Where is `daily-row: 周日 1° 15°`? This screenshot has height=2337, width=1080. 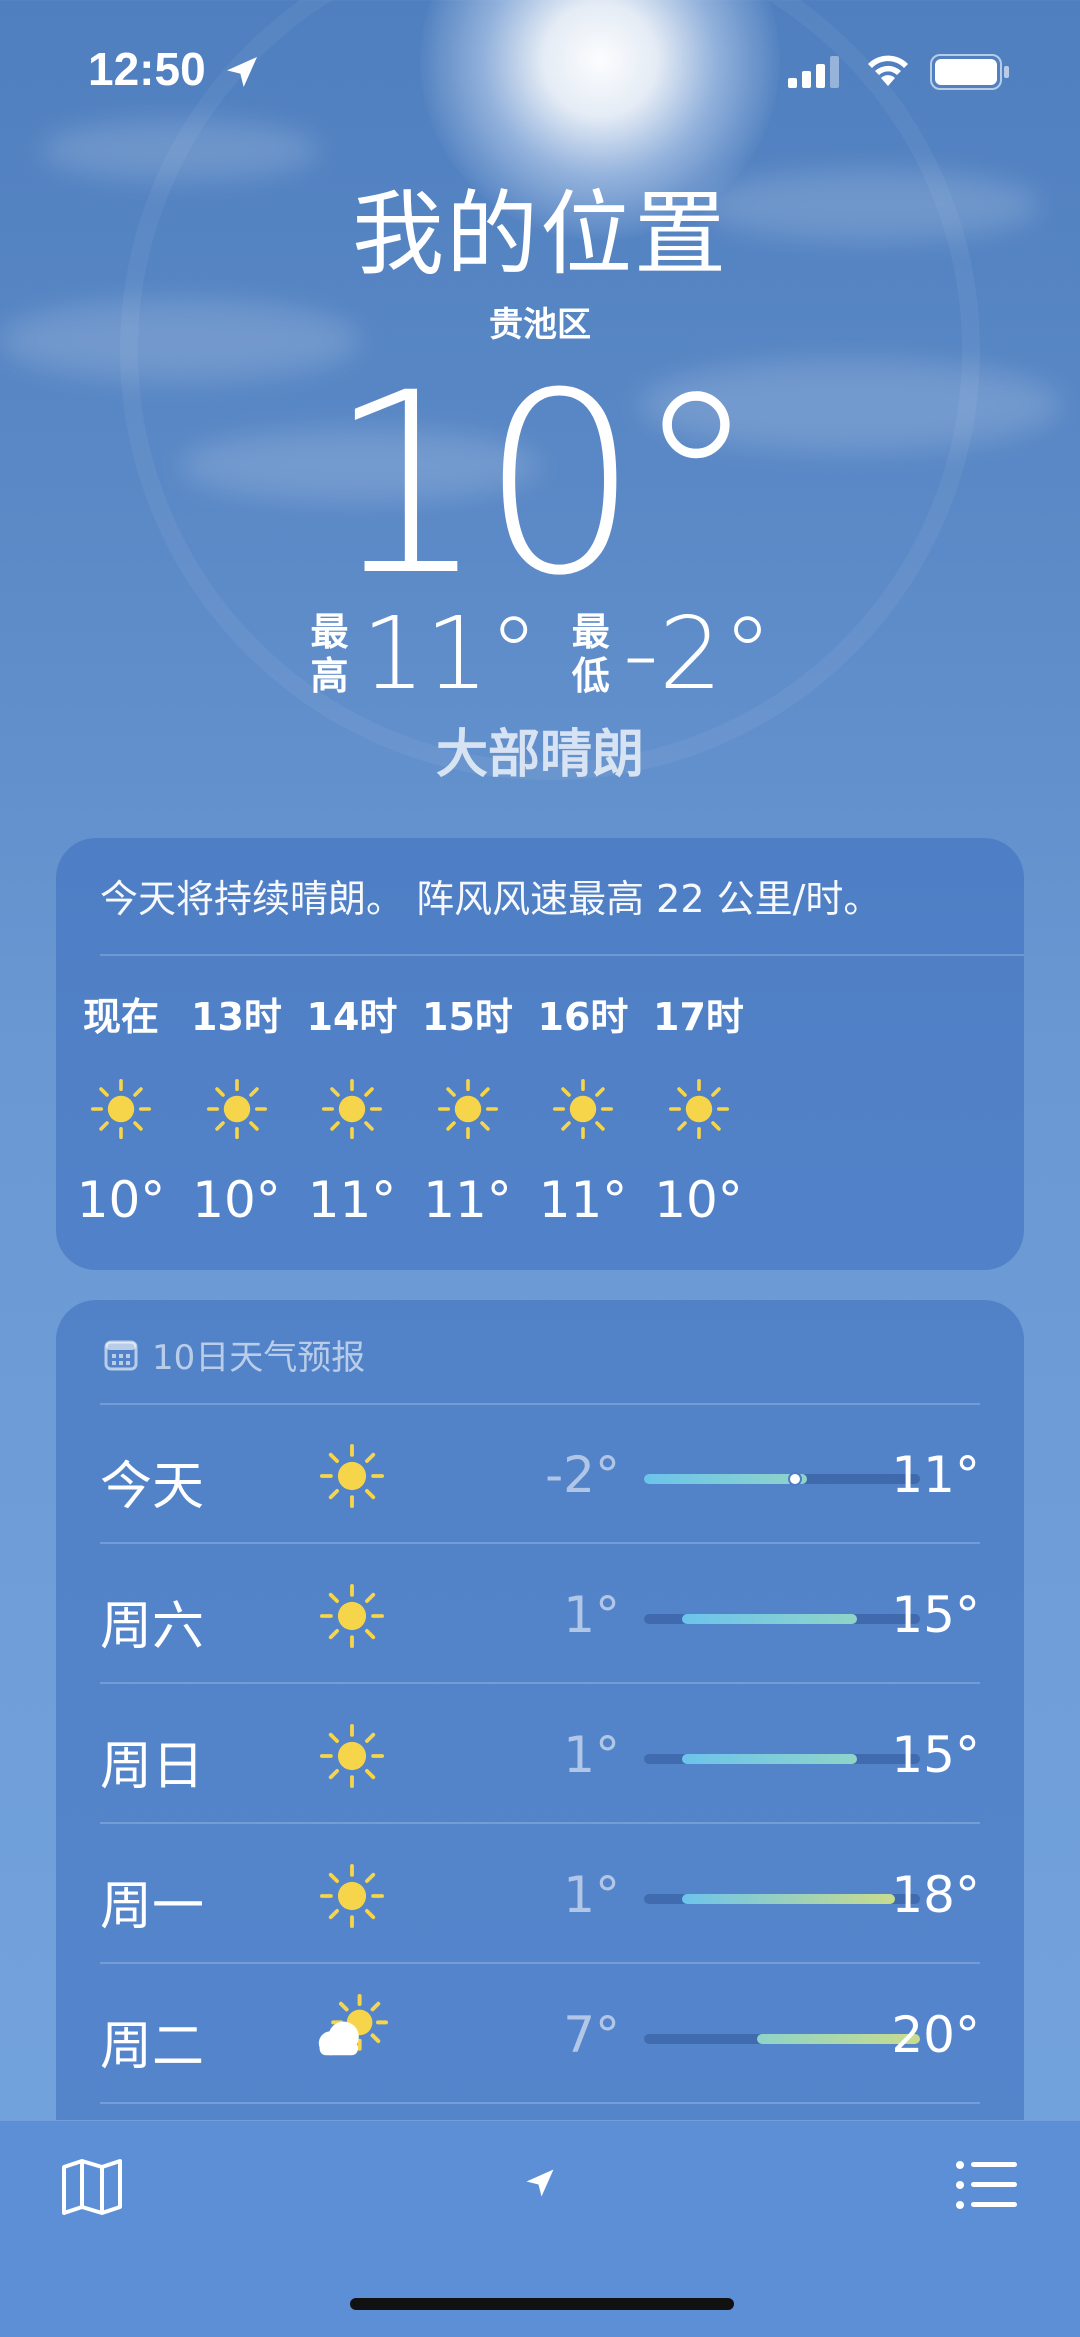 daily-row: 周日 1° 15° is located at coordinates (540, 1754).